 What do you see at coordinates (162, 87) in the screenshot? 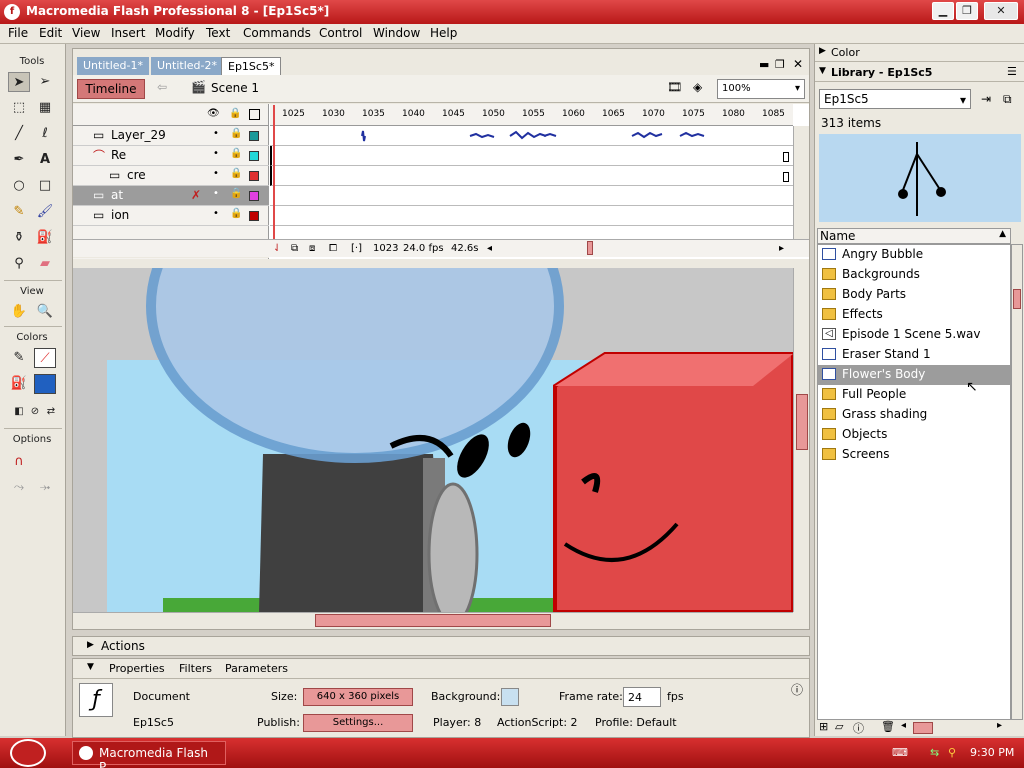
I see `back-arrow-icon: ⇦` at bounding box center [162, 87].